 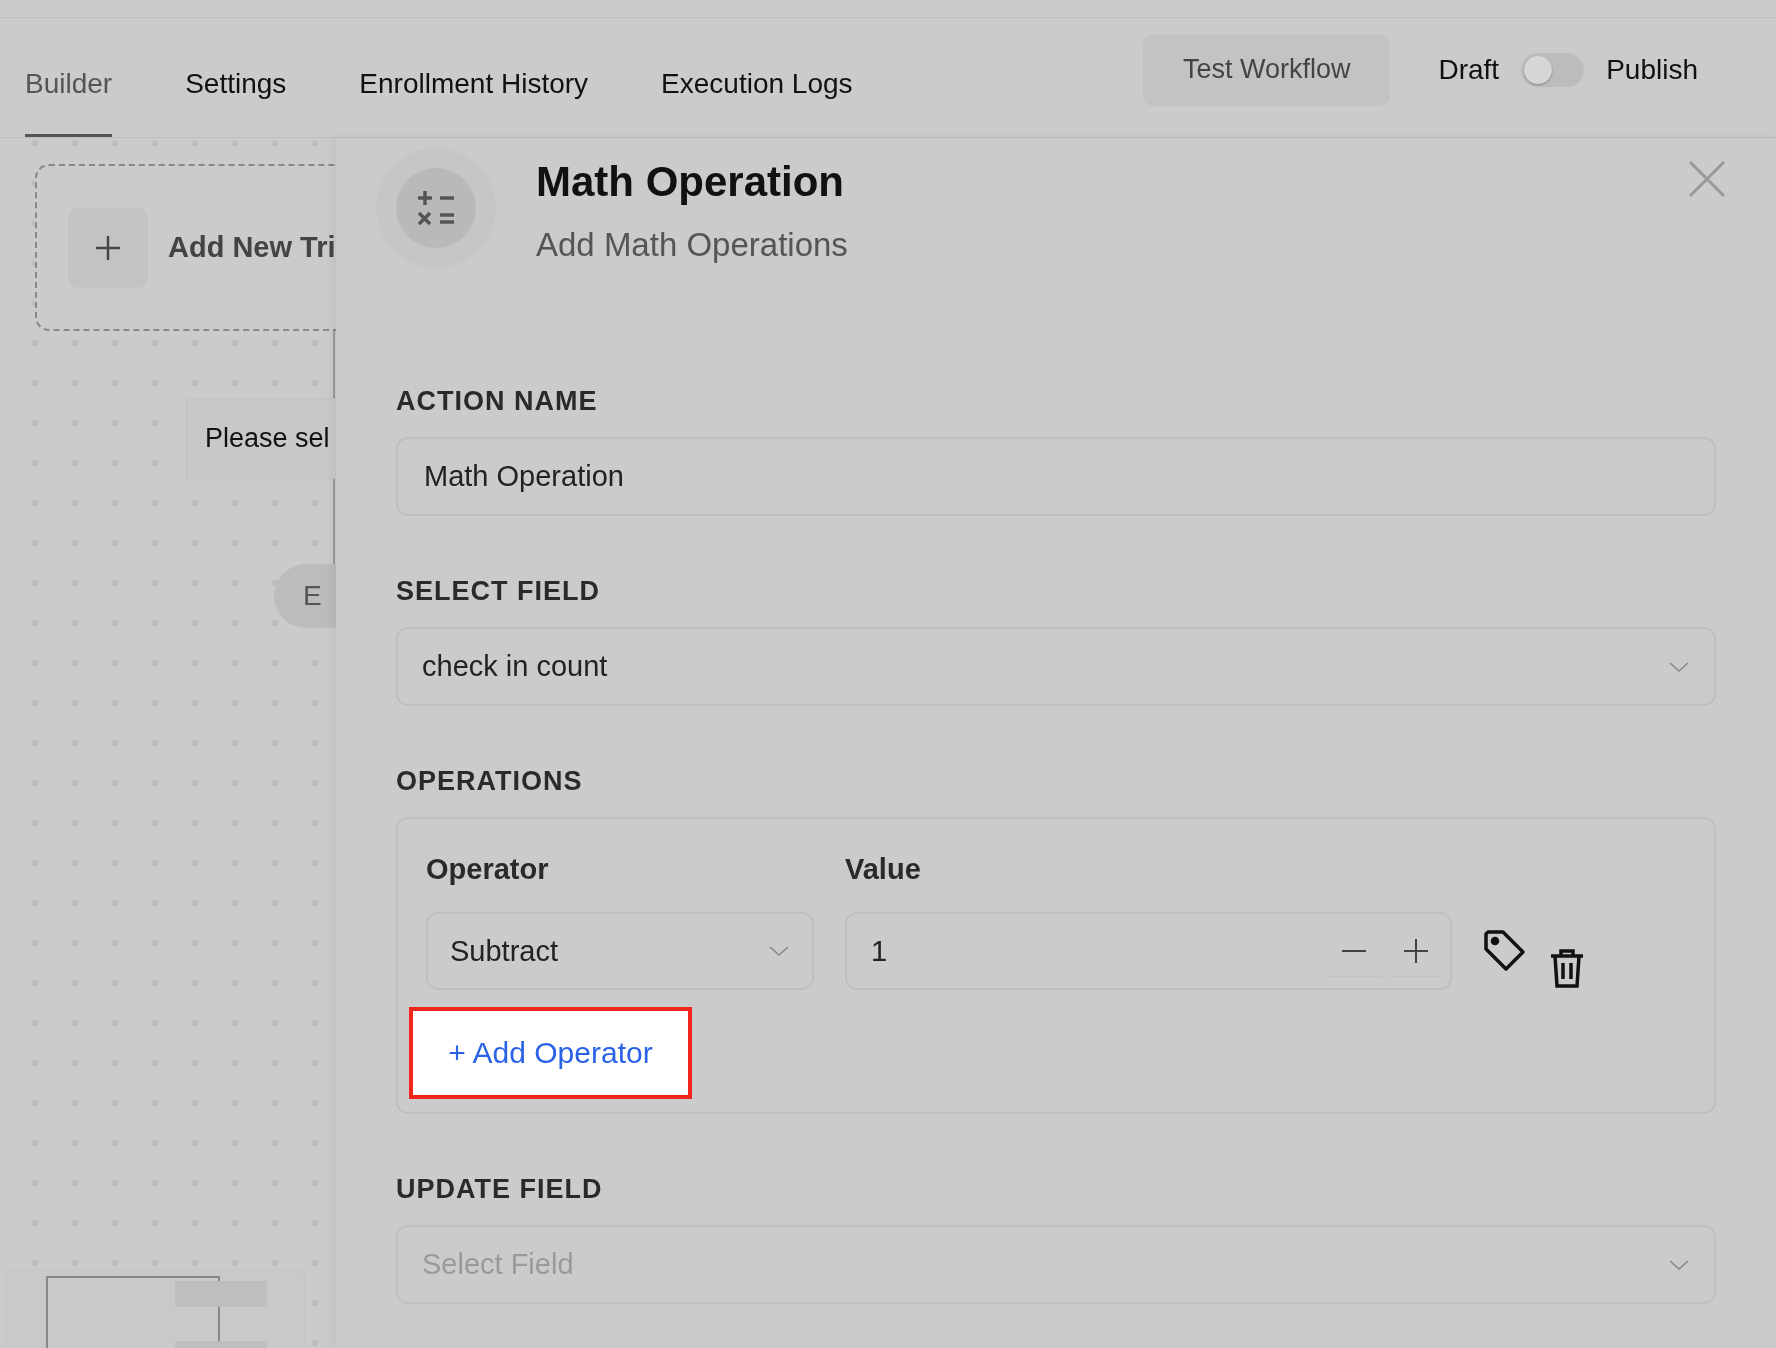 What do you see at coordinates (490, 781) in the screenshot?
I see `field-label: OPERATIONS` at bounding box center [490, 781].